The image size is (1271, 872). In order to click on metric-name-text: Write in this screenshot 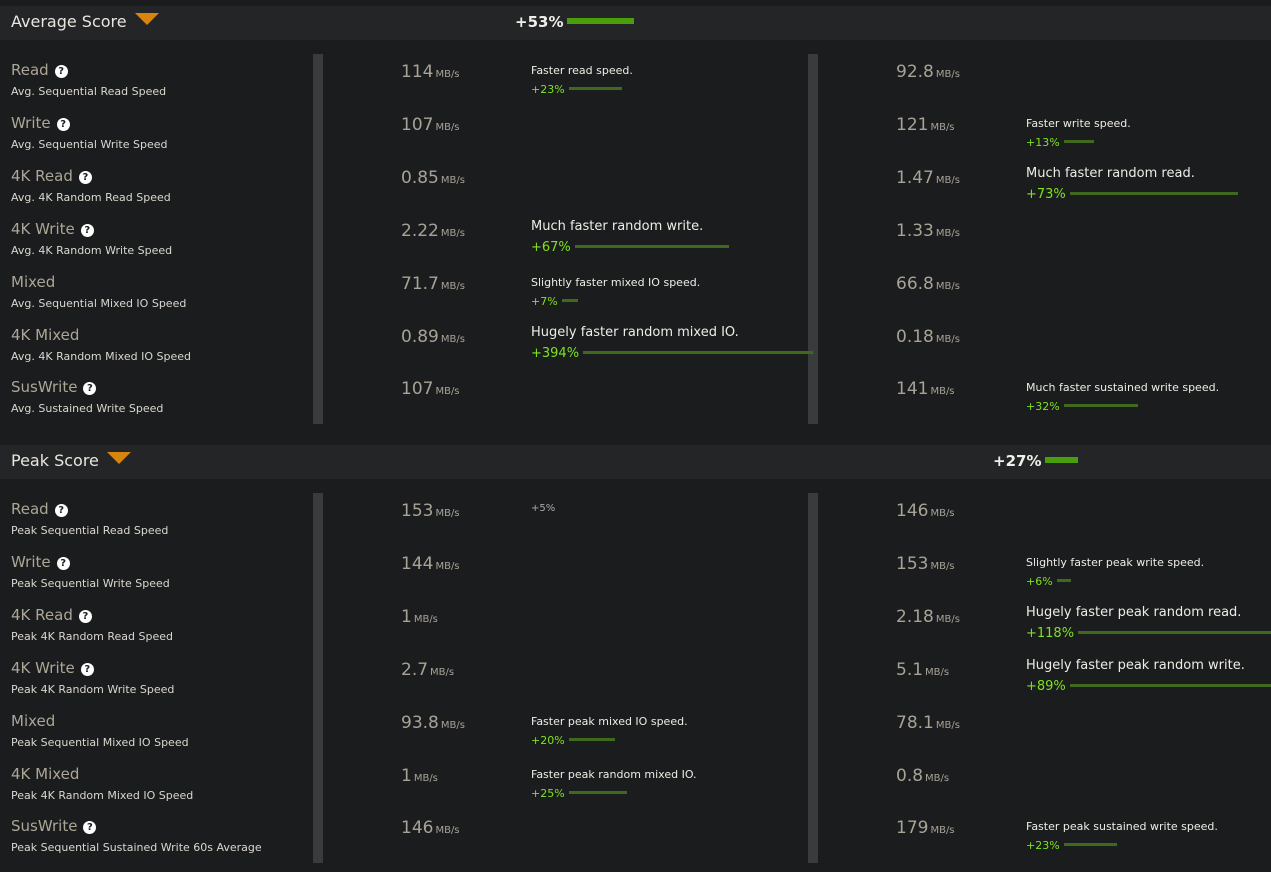, I will do `click(31, 122)`.